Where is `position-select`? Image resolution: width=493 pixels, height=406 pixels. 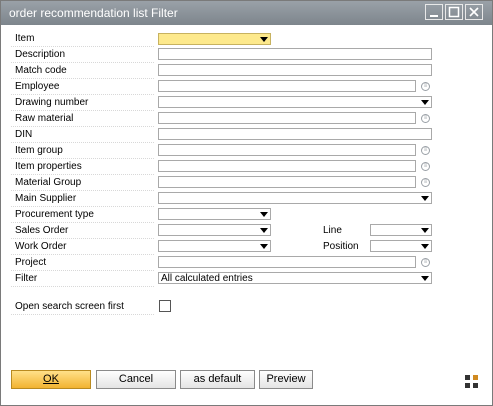 position-select is located at coordinates (401, 246).